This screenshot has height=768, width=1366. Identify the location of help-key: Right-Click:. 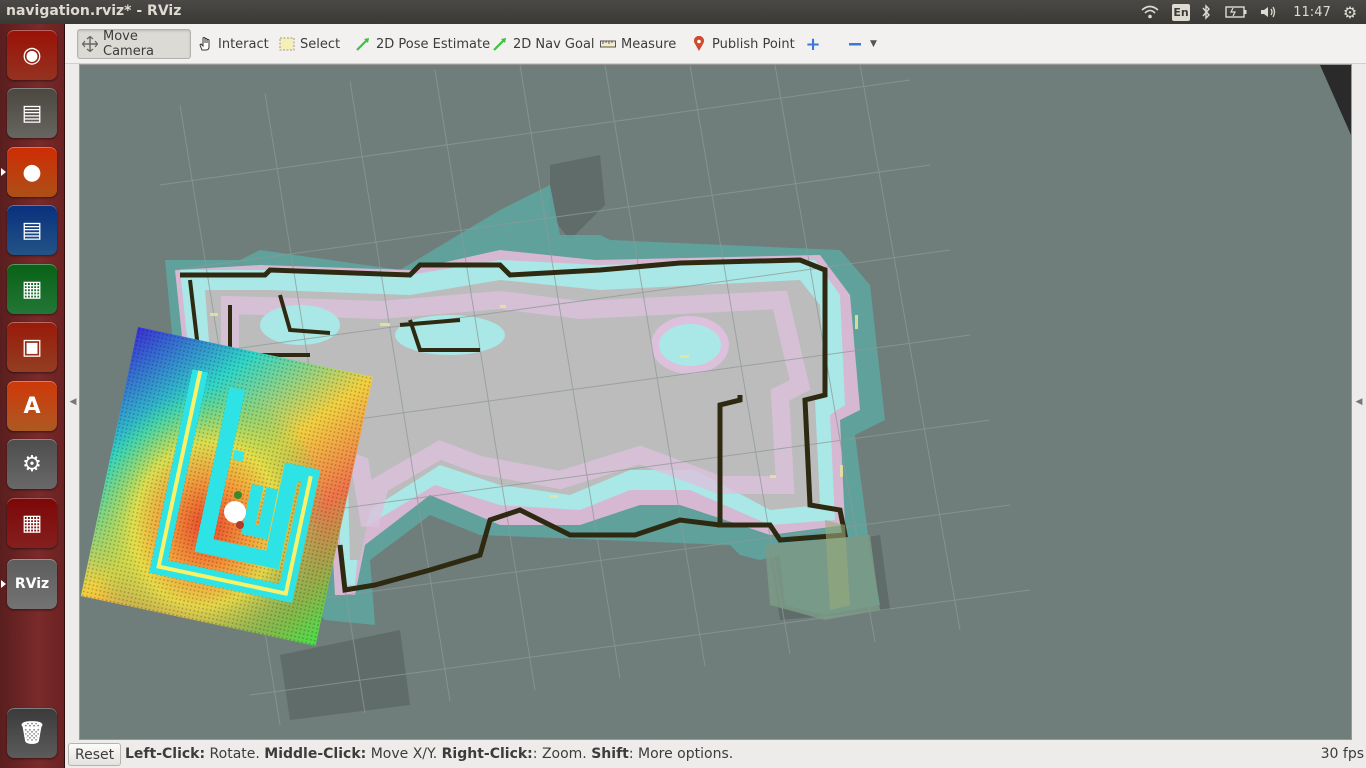
(487, 754).